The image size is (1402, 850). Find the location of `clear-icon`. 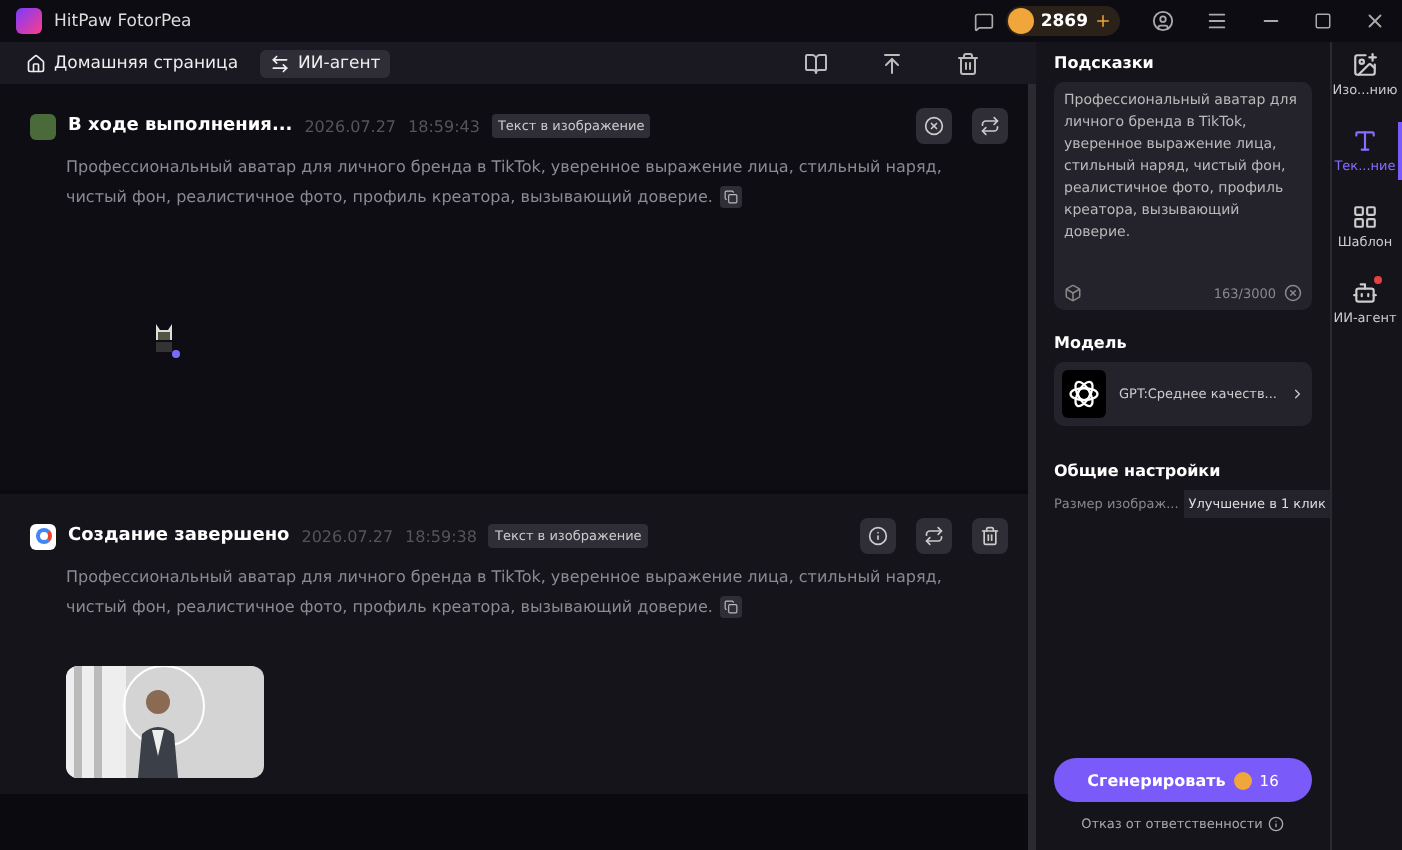

clear-icon is located at coordinates (1293, 293).